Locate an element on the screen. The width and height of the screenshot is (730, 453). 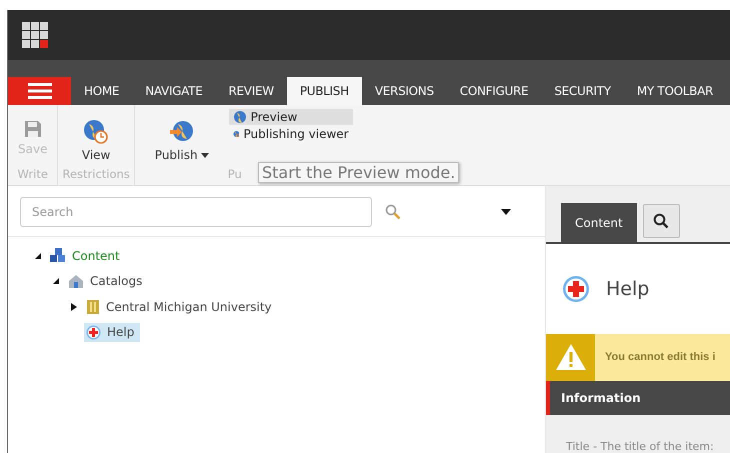
save-icon is located at coordinates (32, 129).